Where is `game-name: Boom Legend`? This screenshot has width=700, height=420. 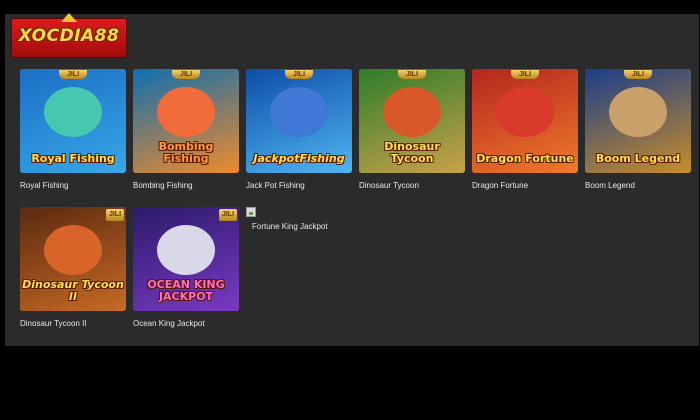
game-name: Boom Legend is located at coordinates (638, 185).